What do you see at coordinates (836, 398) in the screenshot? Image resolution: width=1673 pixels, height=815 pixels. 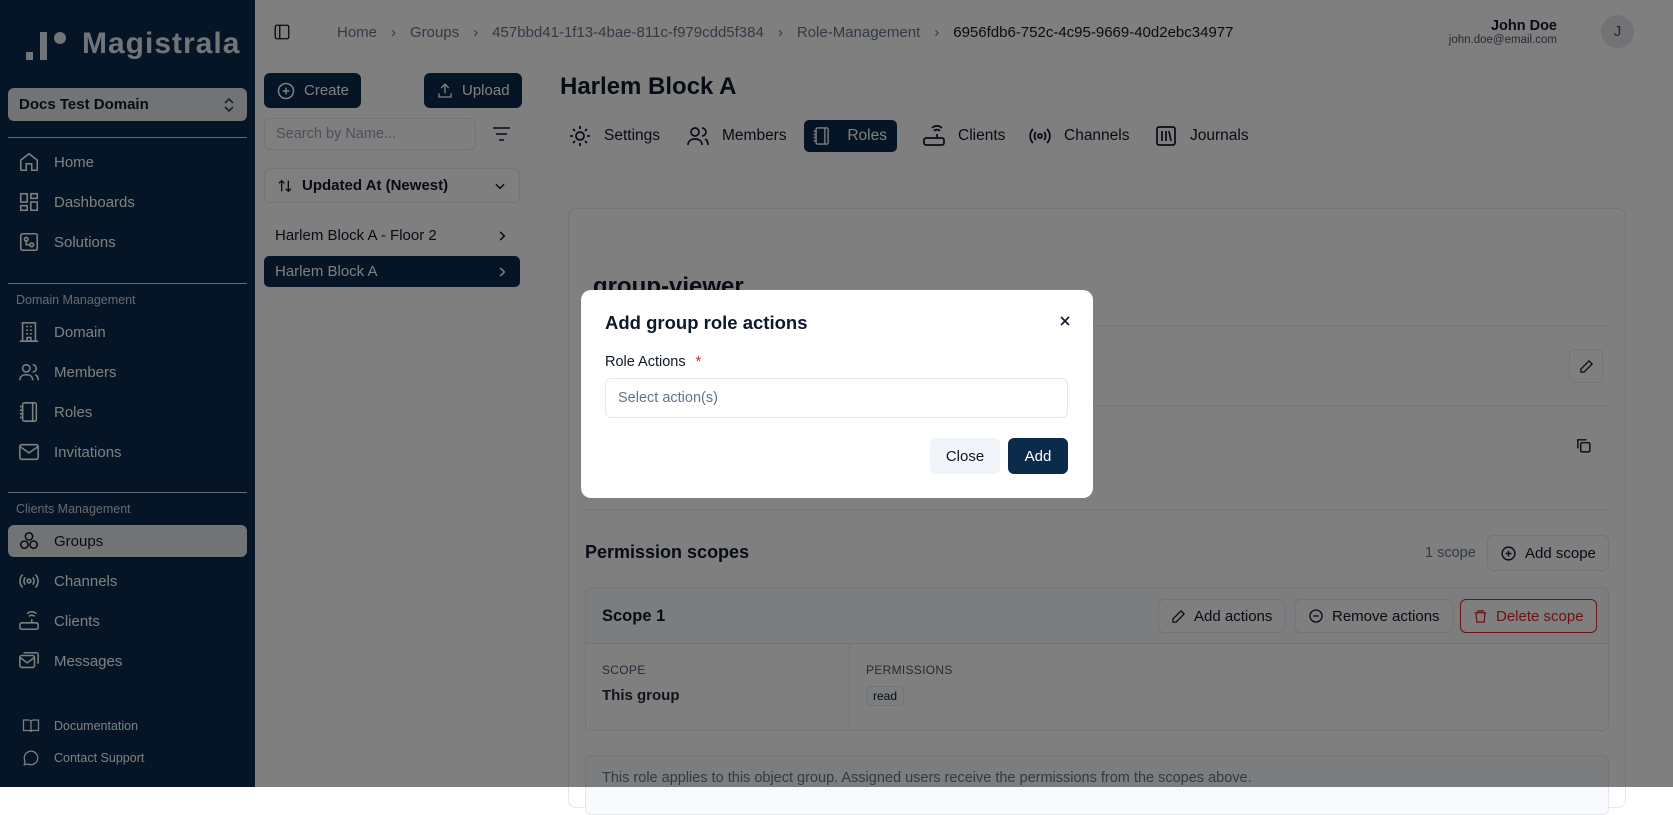 I see `role-actions-select: Select action(s)` at bounding box center [836, 398].